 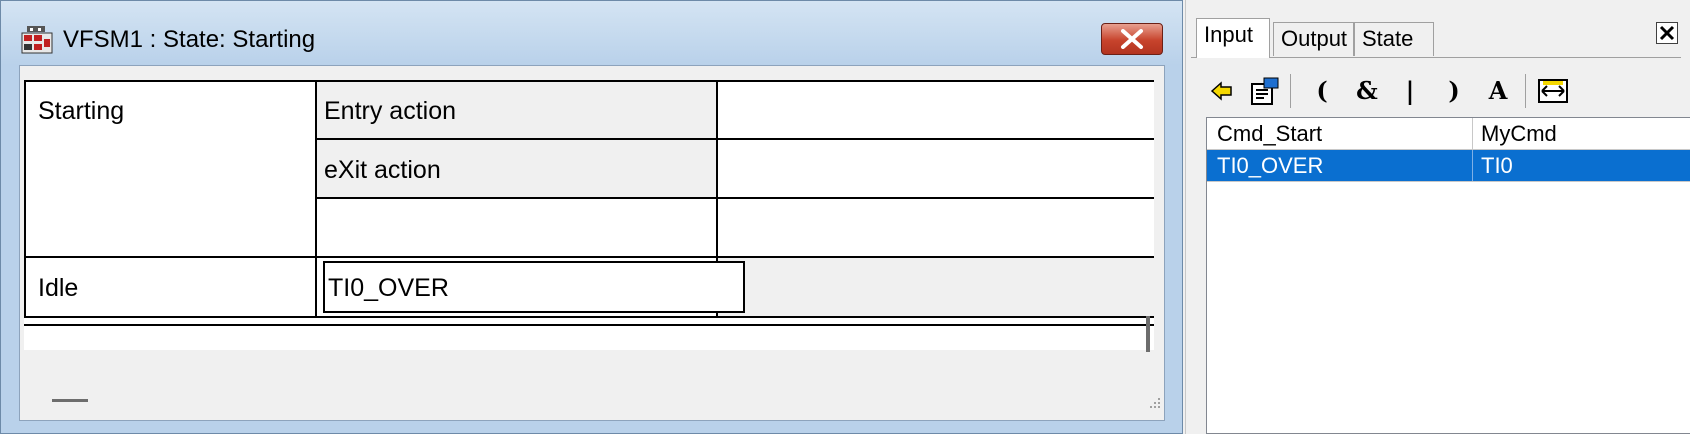 I want to click on list-item-selected: TI0_OVER TI0, so click(x=1448, y=166).